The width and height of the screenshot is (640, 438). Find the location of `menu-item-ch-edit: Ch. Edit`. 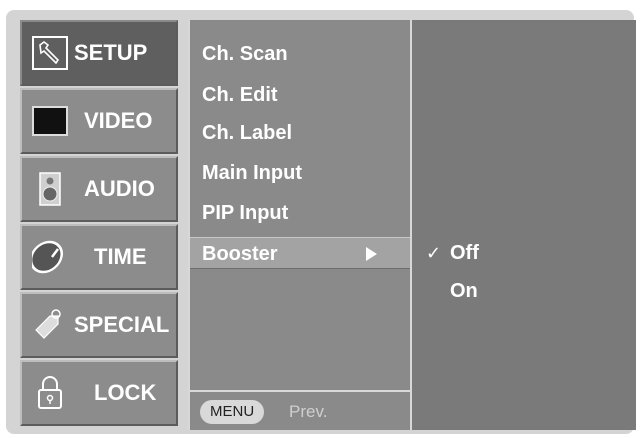

menu-item-ch-edit: Ch. Edit is located at coordinates (240, 95).